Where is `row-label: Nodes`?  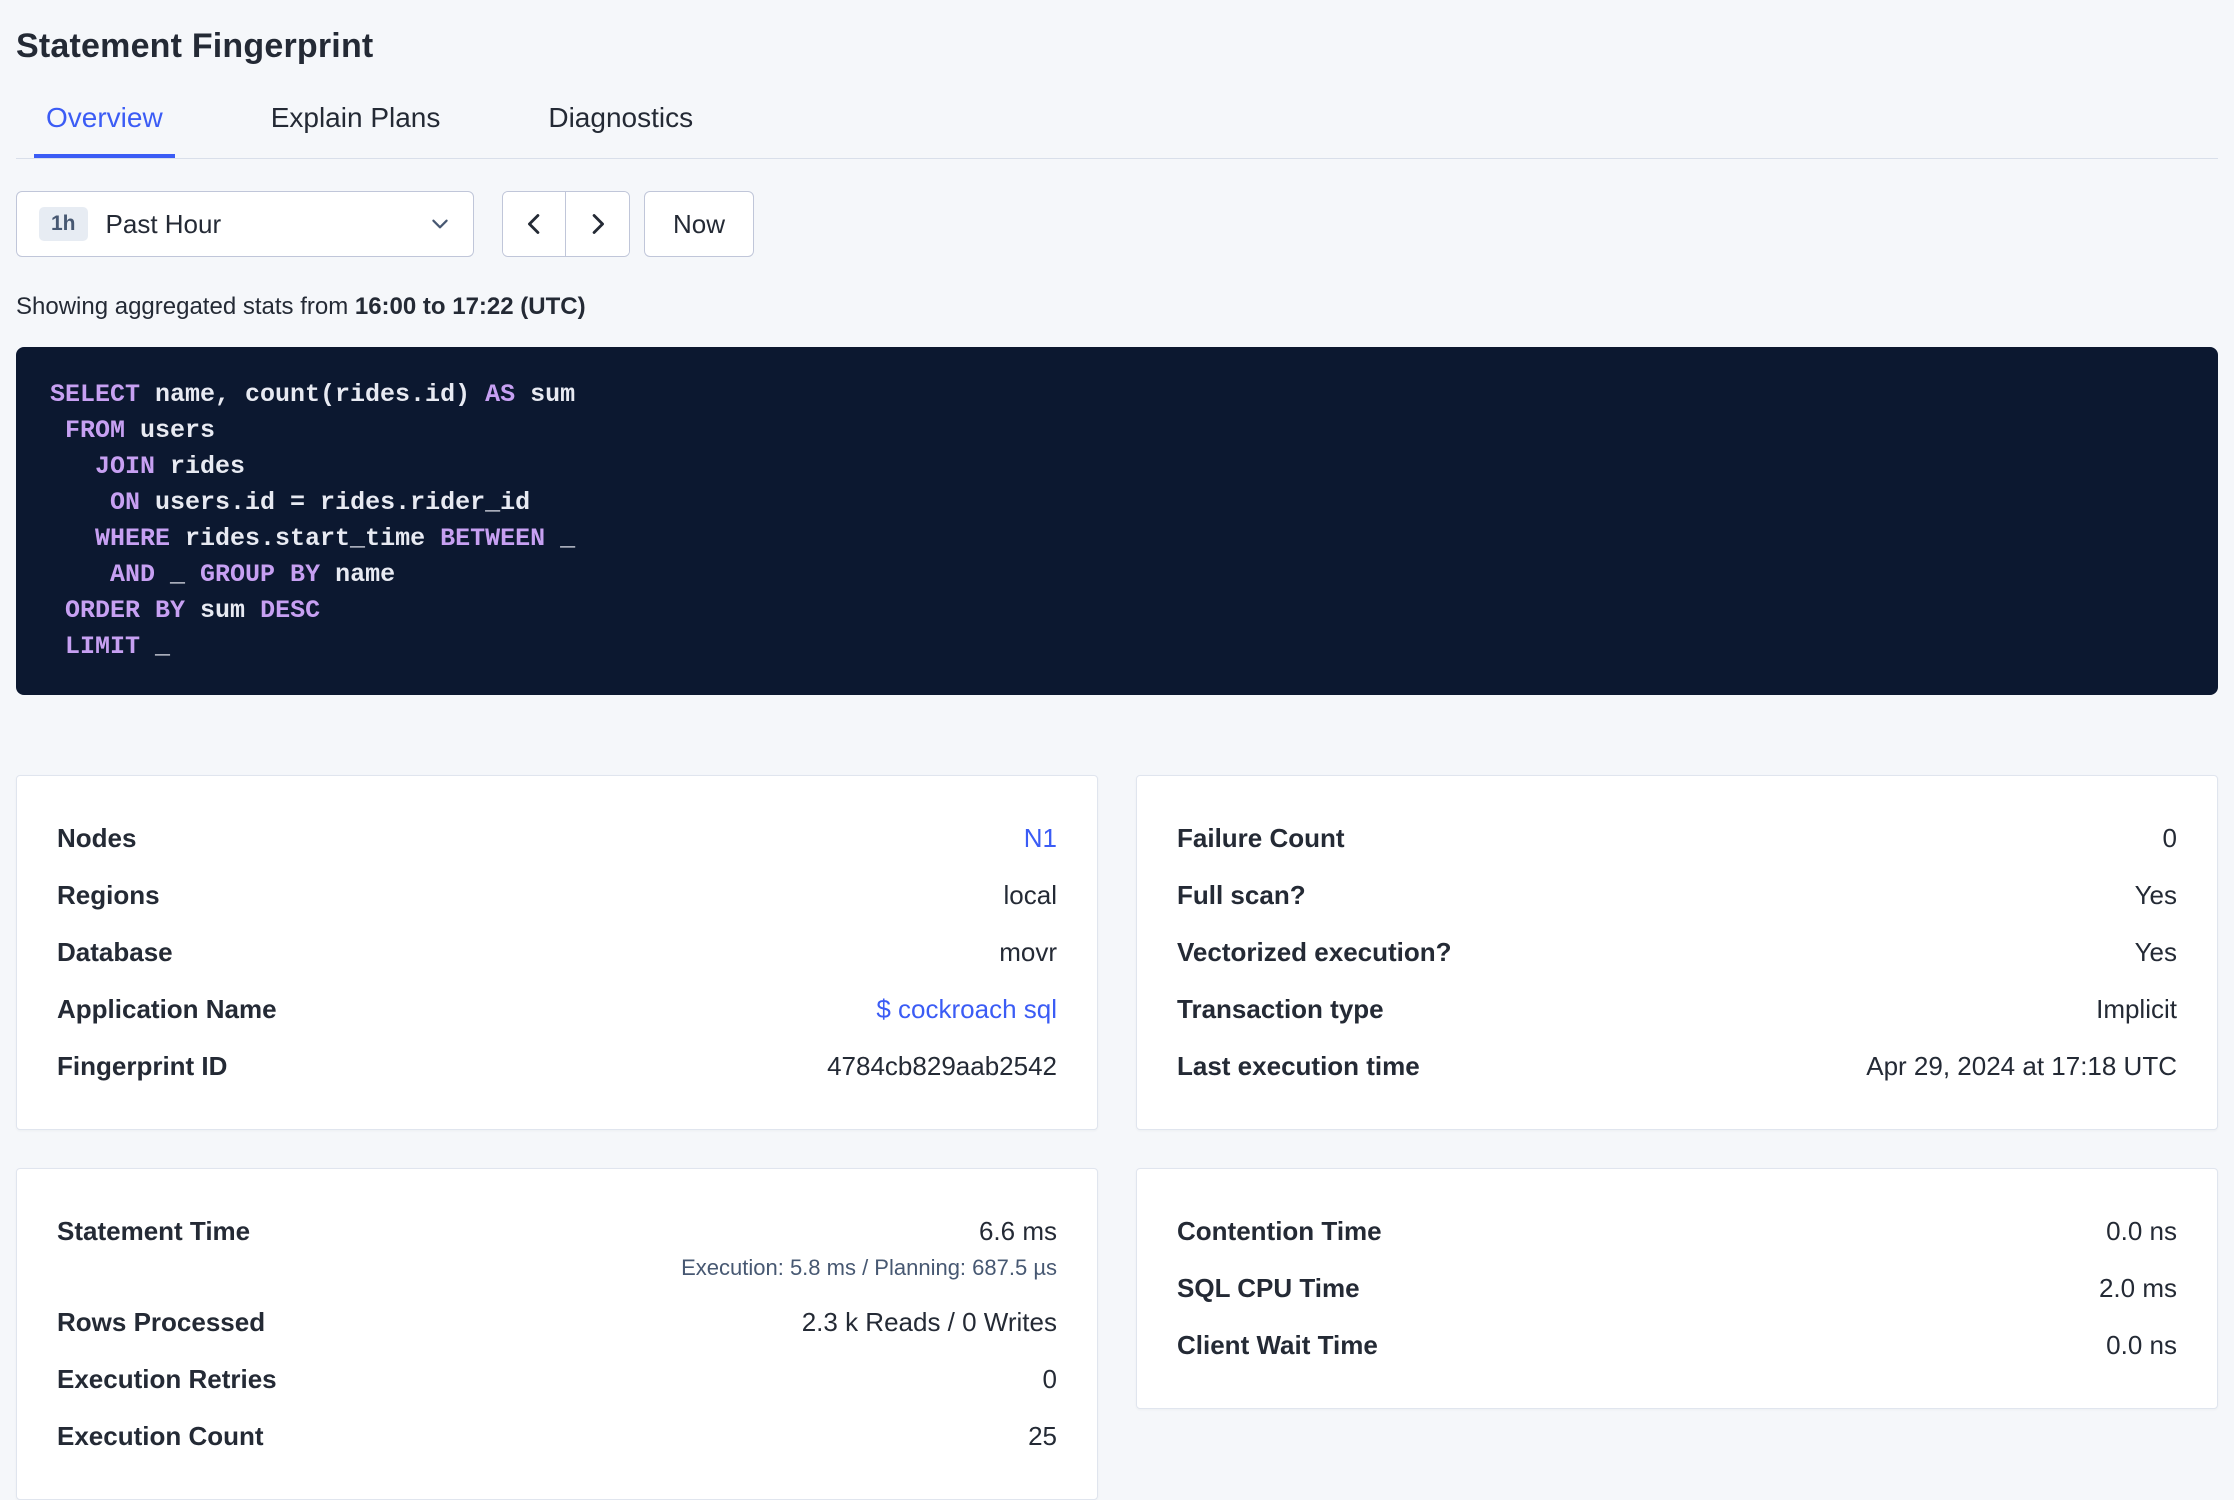
row-label: Nodes is located at coordinates (97, 838).